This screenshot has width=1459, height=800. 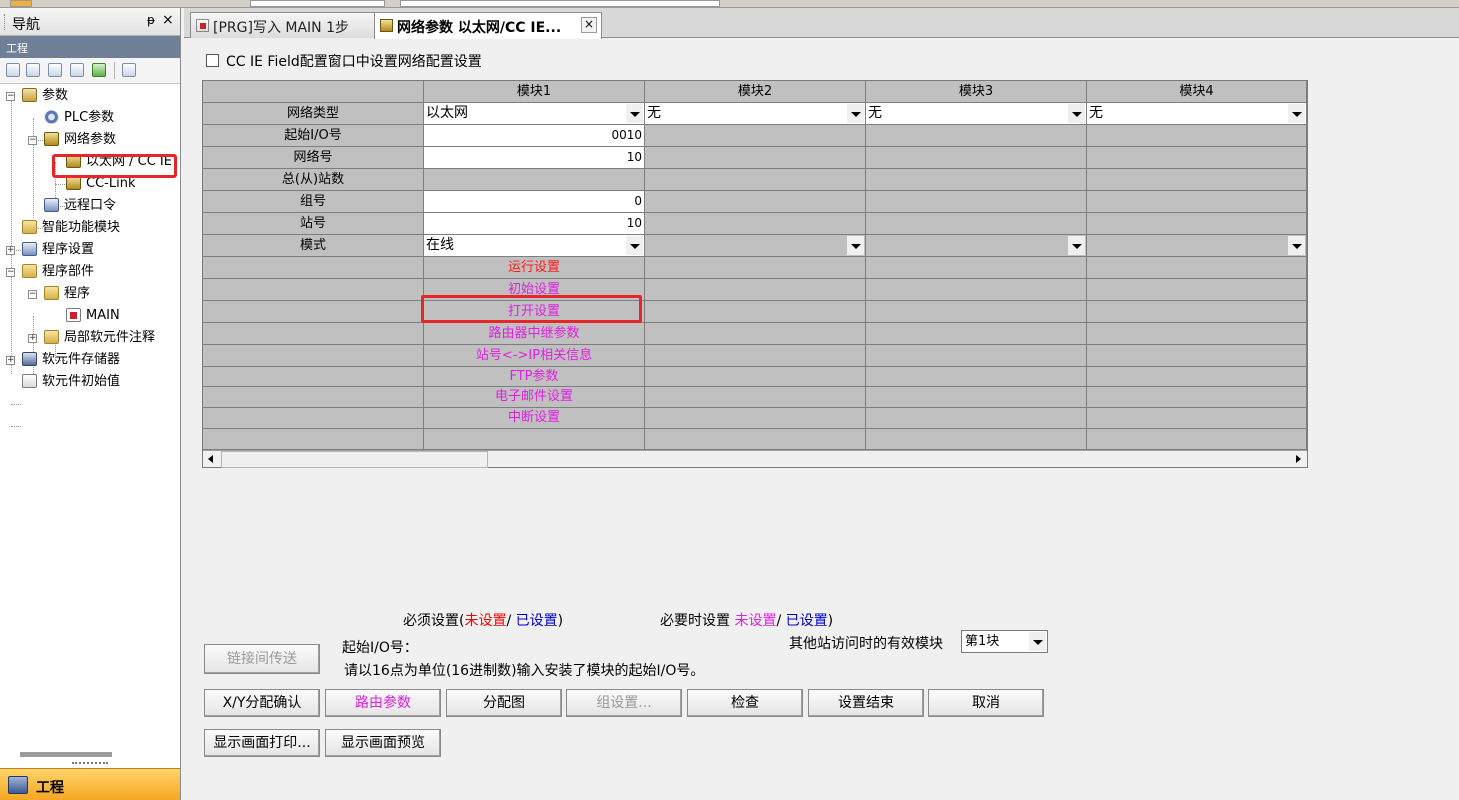 What do you see at coordinates (212, 60) in the screenshot?
I see `cc-ie-field-checkbox` at bounding box center [212, 60].